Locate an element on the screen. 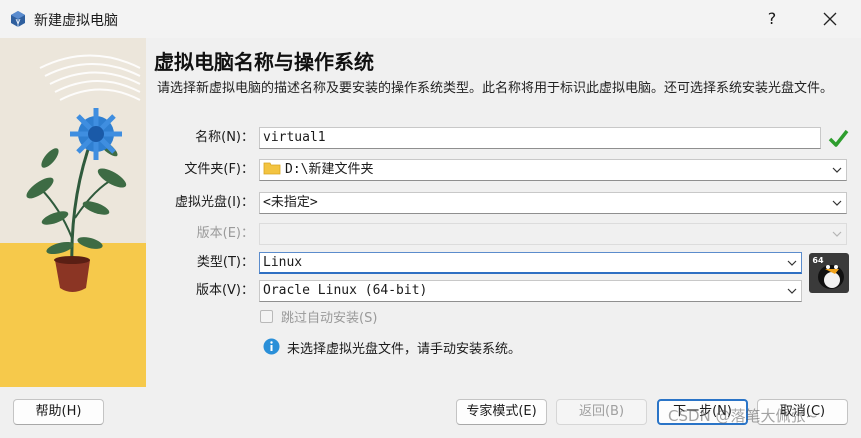 Image resolution: width=861 pixels, height=438 pixels. info-message: 未选择虚拟光盘文件，请手动安装系统。 is located at coordinates (404, 349).